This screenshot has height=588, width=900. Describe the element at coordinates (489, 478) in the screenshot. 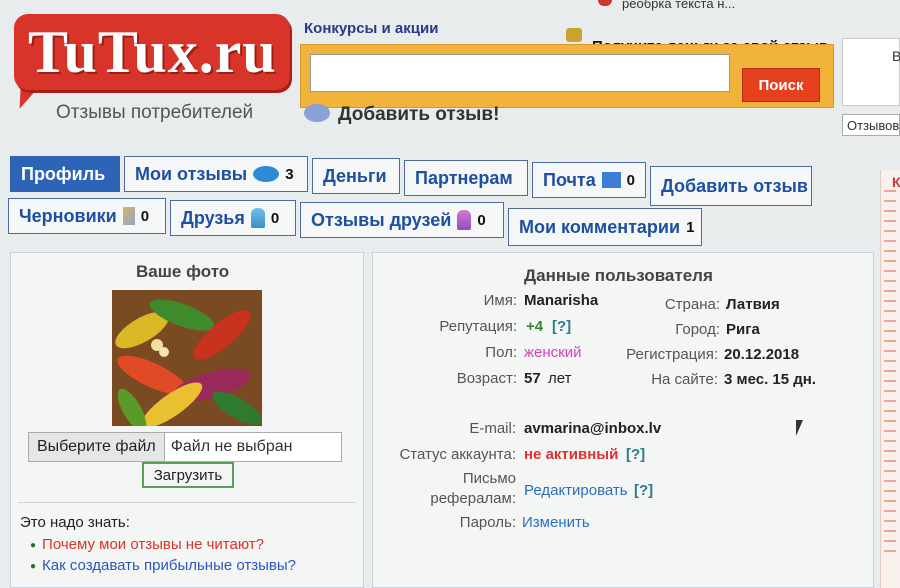

I see `letter-label-line1: Письмо` at that location.